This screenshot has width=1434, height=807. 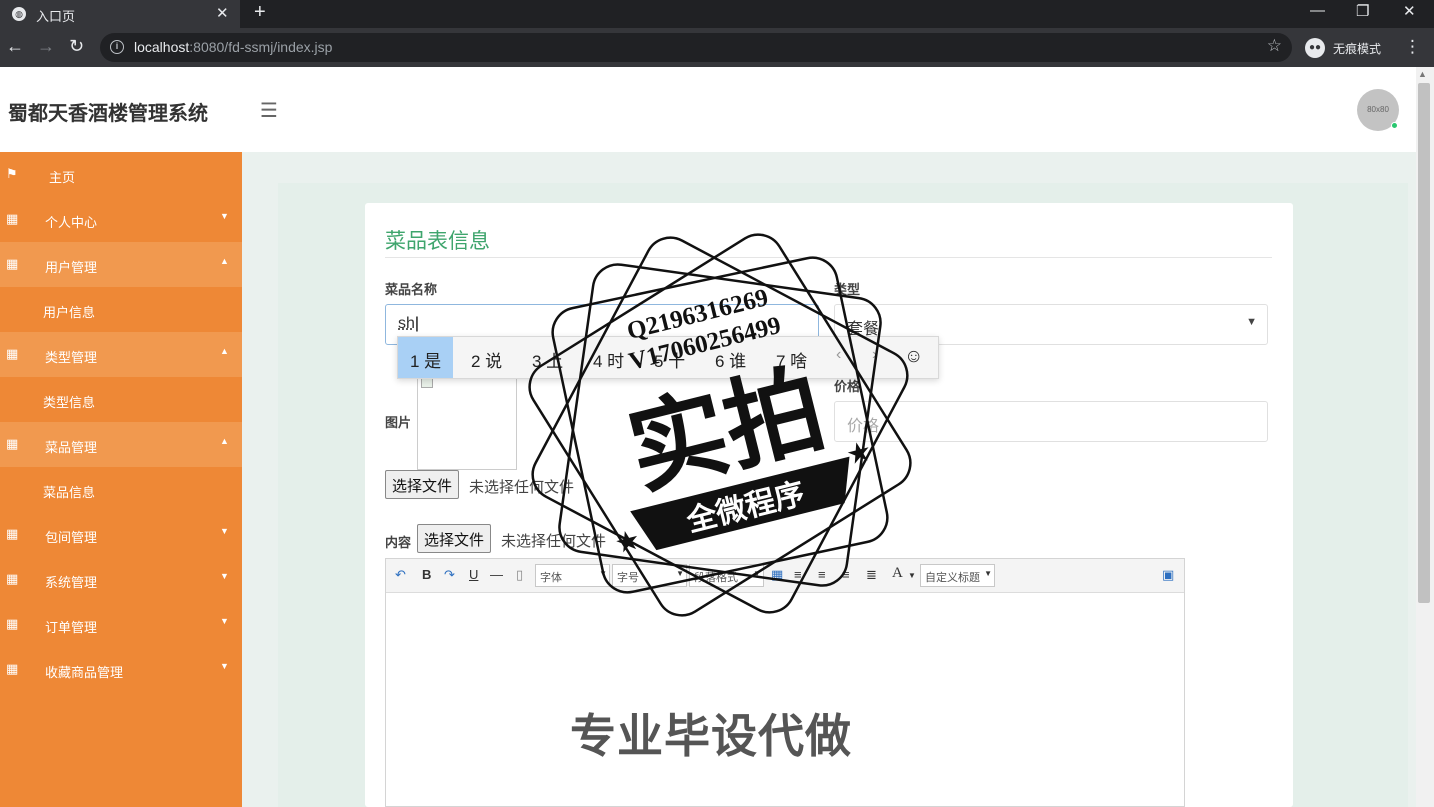 I want to click on image-preview, so click(x=467, y=421).